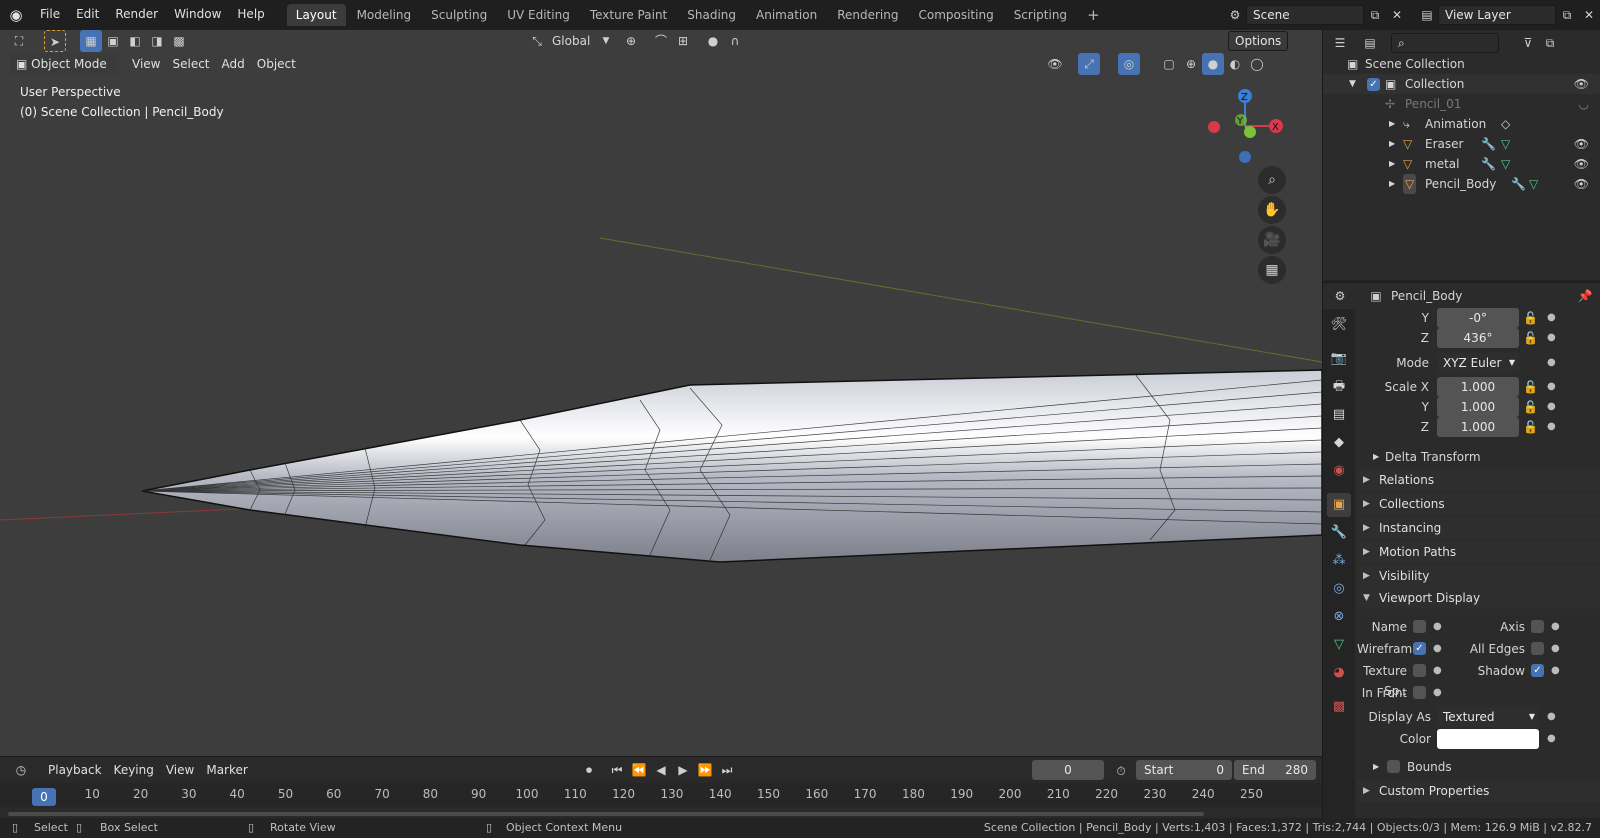  Describe the element at coordinates (1089, 64) in the screenshot. I see `gizmo-toggle-icon: ⤢` at that location.